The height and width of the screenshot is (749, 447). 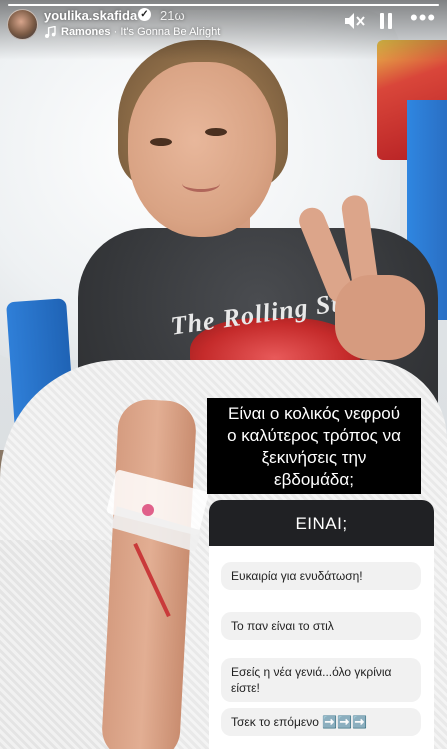 I want to click on peace-sign-hand, so click(x=360, y=279).